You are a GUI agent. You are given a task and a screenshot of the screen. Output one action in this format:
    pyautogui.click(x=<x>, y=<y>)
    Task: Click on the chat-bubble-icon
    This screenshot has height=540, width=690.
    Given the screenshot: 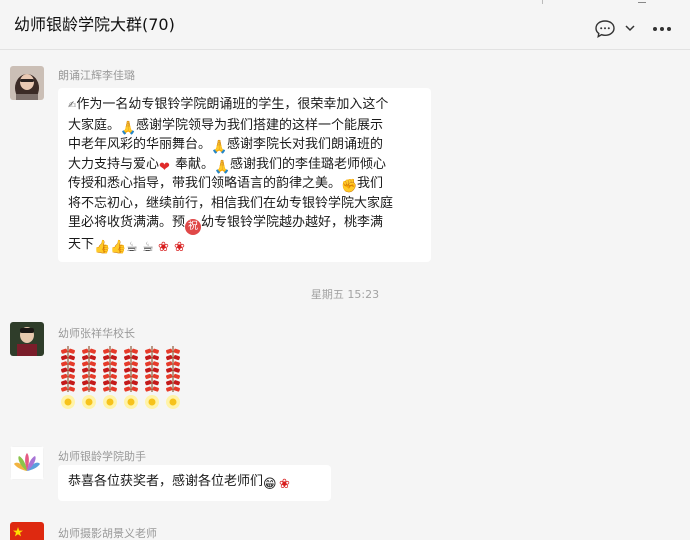 What is the action you would take?
    pyautogui.click(x=605, y=29)
    